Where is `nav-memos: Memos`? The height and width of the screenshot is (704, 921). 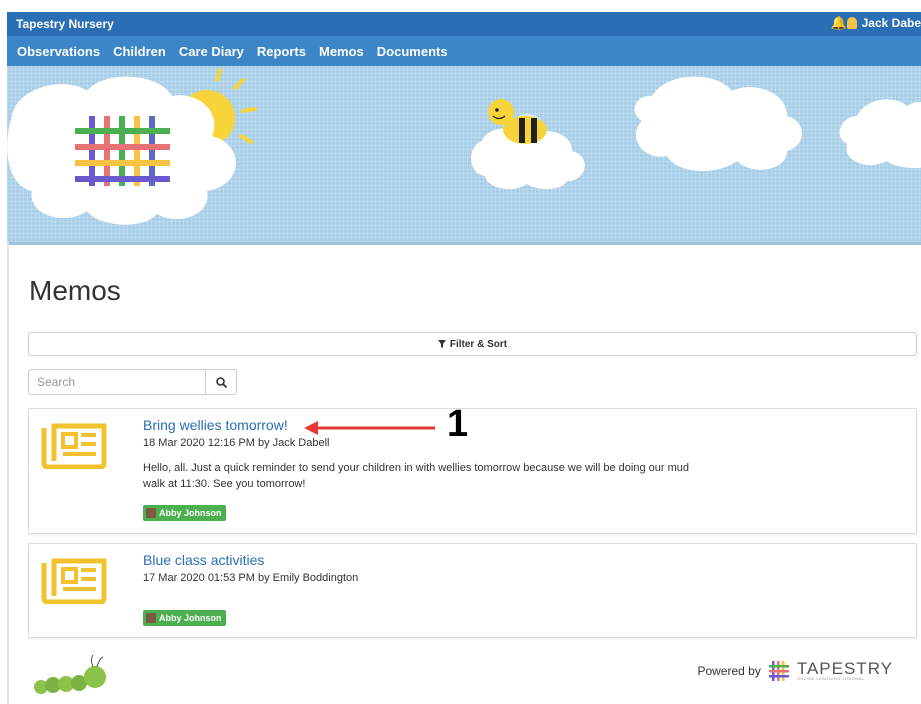 nav-memos: Memos is located at coordinates (341, 51).